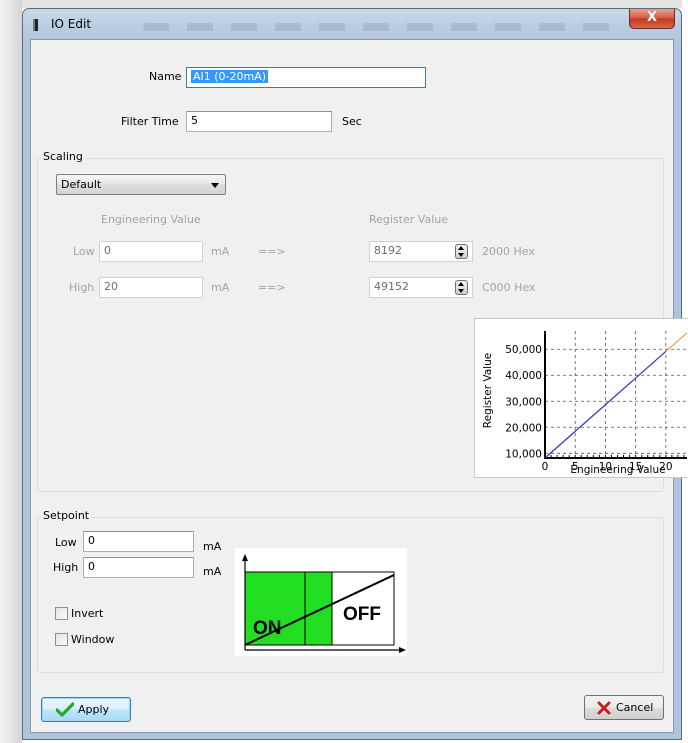 The width and height of the screenshot is (688, 743). I want to click on apply-button: Apply, so click(86, 709).